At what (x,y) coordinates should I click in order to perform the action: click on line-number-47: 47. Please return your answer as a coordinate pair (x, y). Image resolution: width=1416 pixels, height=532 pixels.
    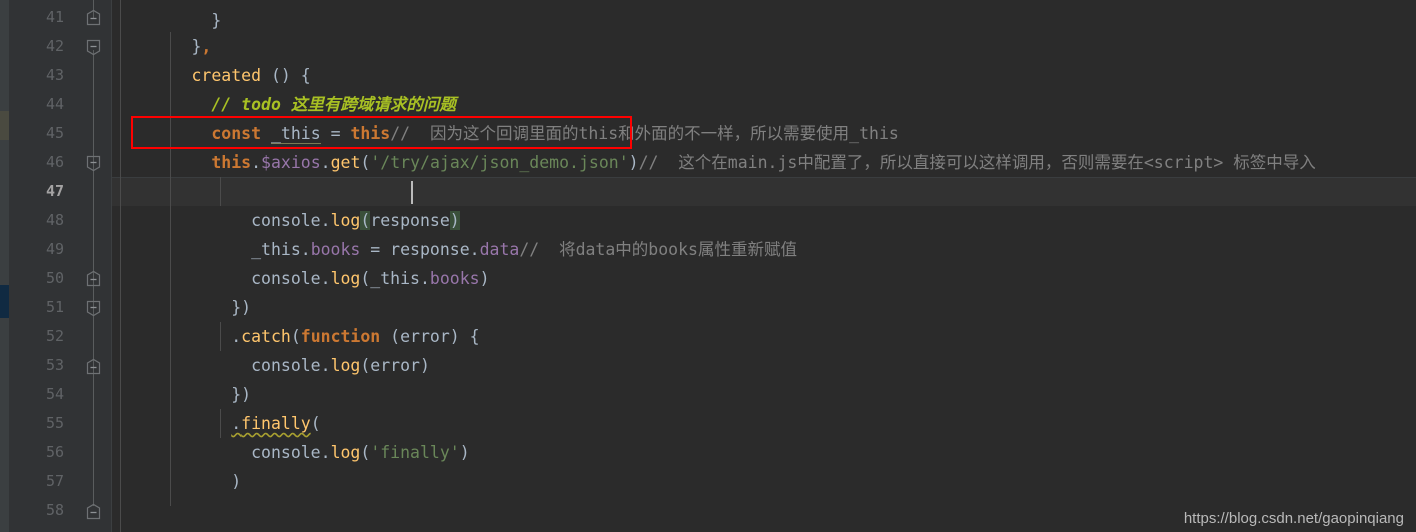
    Looking at the image, I should click on (54, 191).